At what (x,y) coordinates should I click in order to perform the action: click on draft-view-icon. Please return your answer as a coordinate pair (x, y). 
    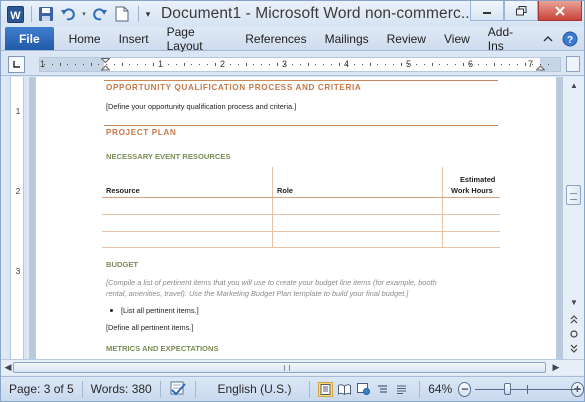
    Looking at the image, I should click on (401, 389).